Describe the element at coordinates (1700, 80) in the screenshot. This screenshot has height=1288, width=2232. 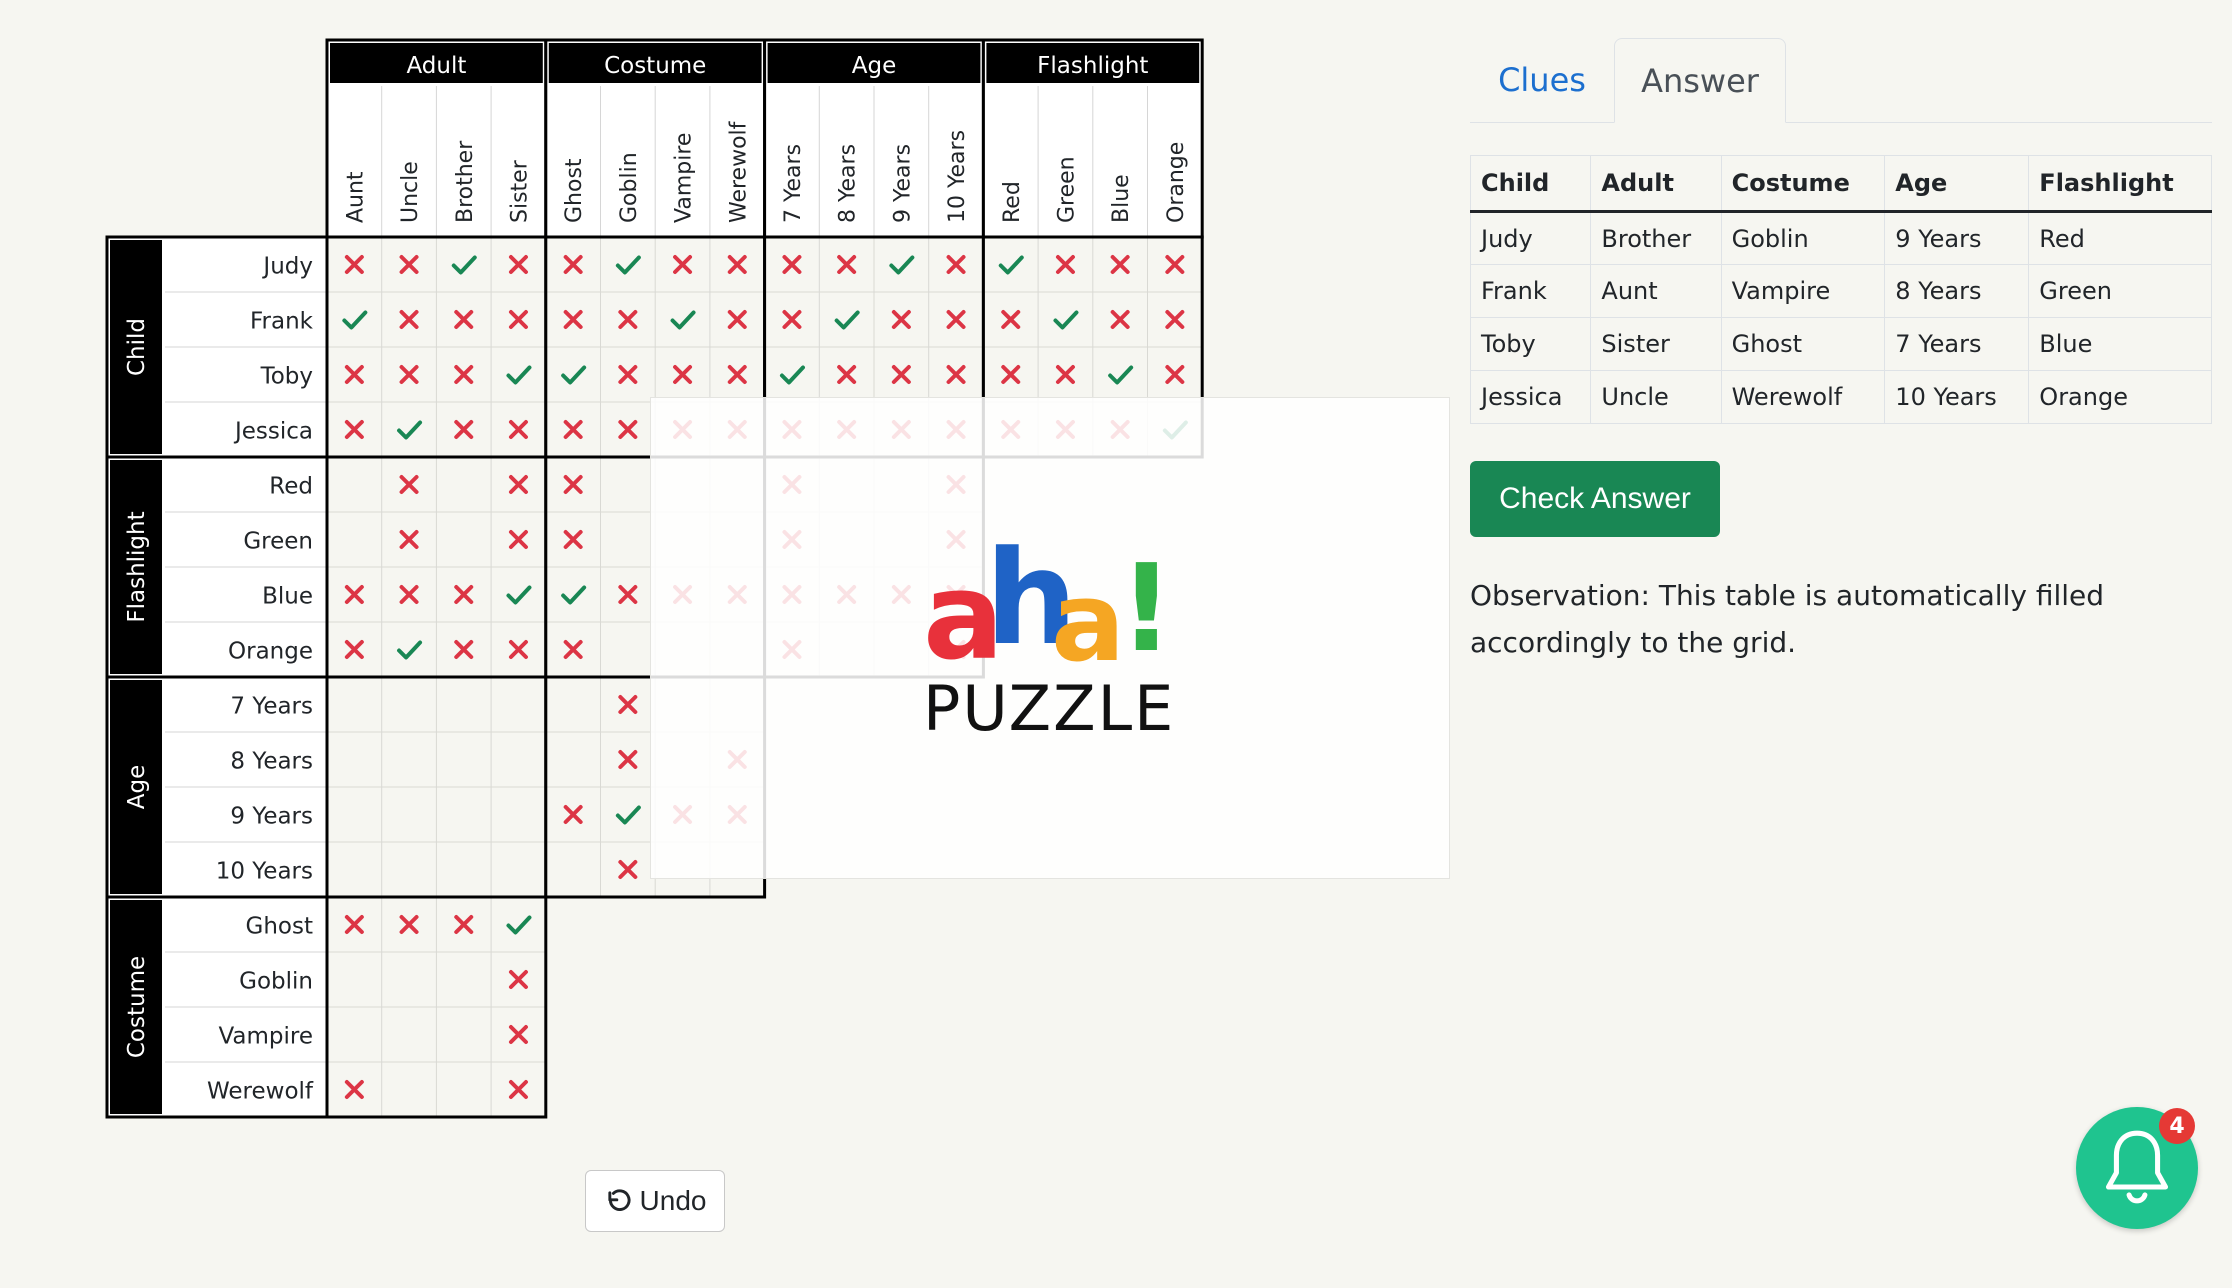
I see `tab-answer: Answer` at that location.